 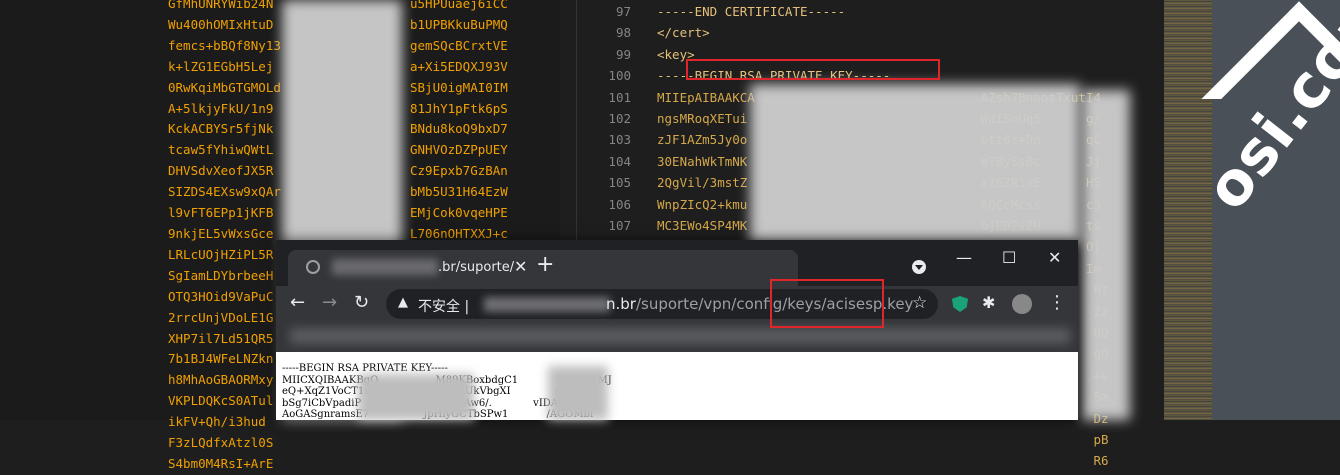 I want to click on code-line: 98 </cert>, so click(x=871, y=32).